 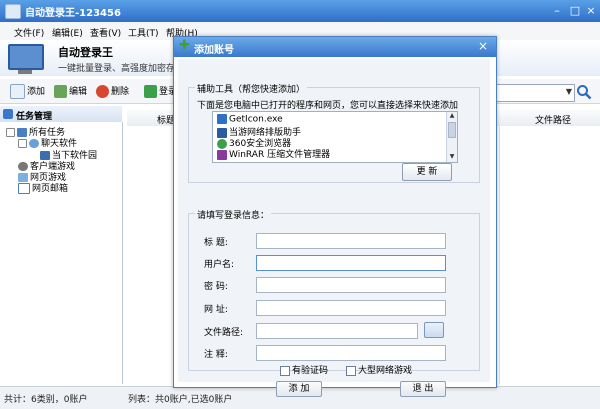 What do you see at coordinates (8, 114) in the screenshot?
I see `task-icon` at bounding box center [8, 114].